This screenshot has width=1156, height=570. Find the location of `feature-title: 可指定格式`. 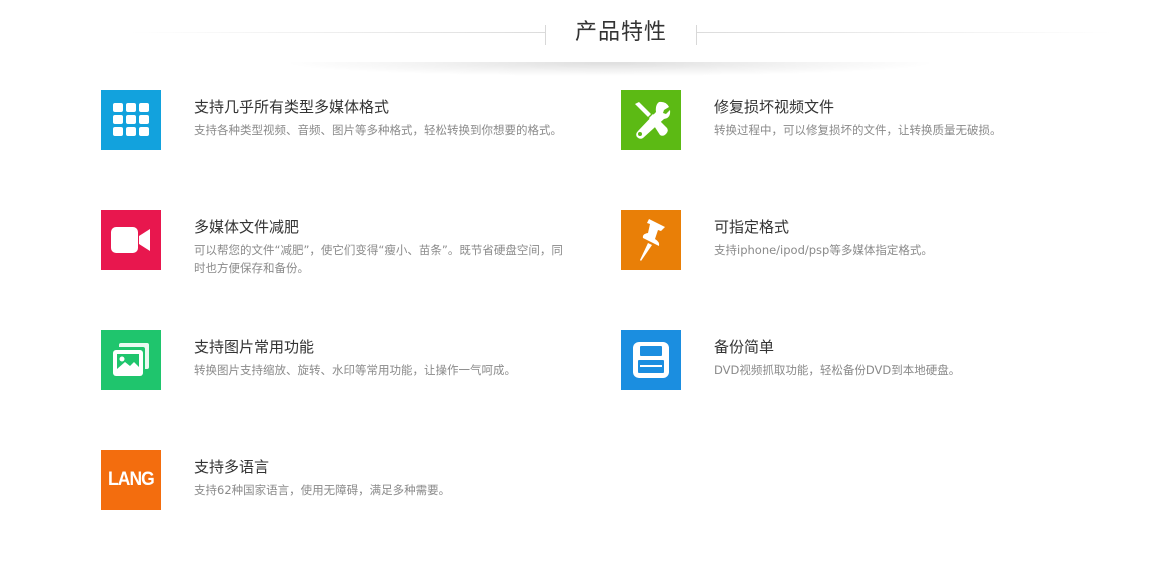

feature-title: 可指定格式 is located at coordinates (752, 227).